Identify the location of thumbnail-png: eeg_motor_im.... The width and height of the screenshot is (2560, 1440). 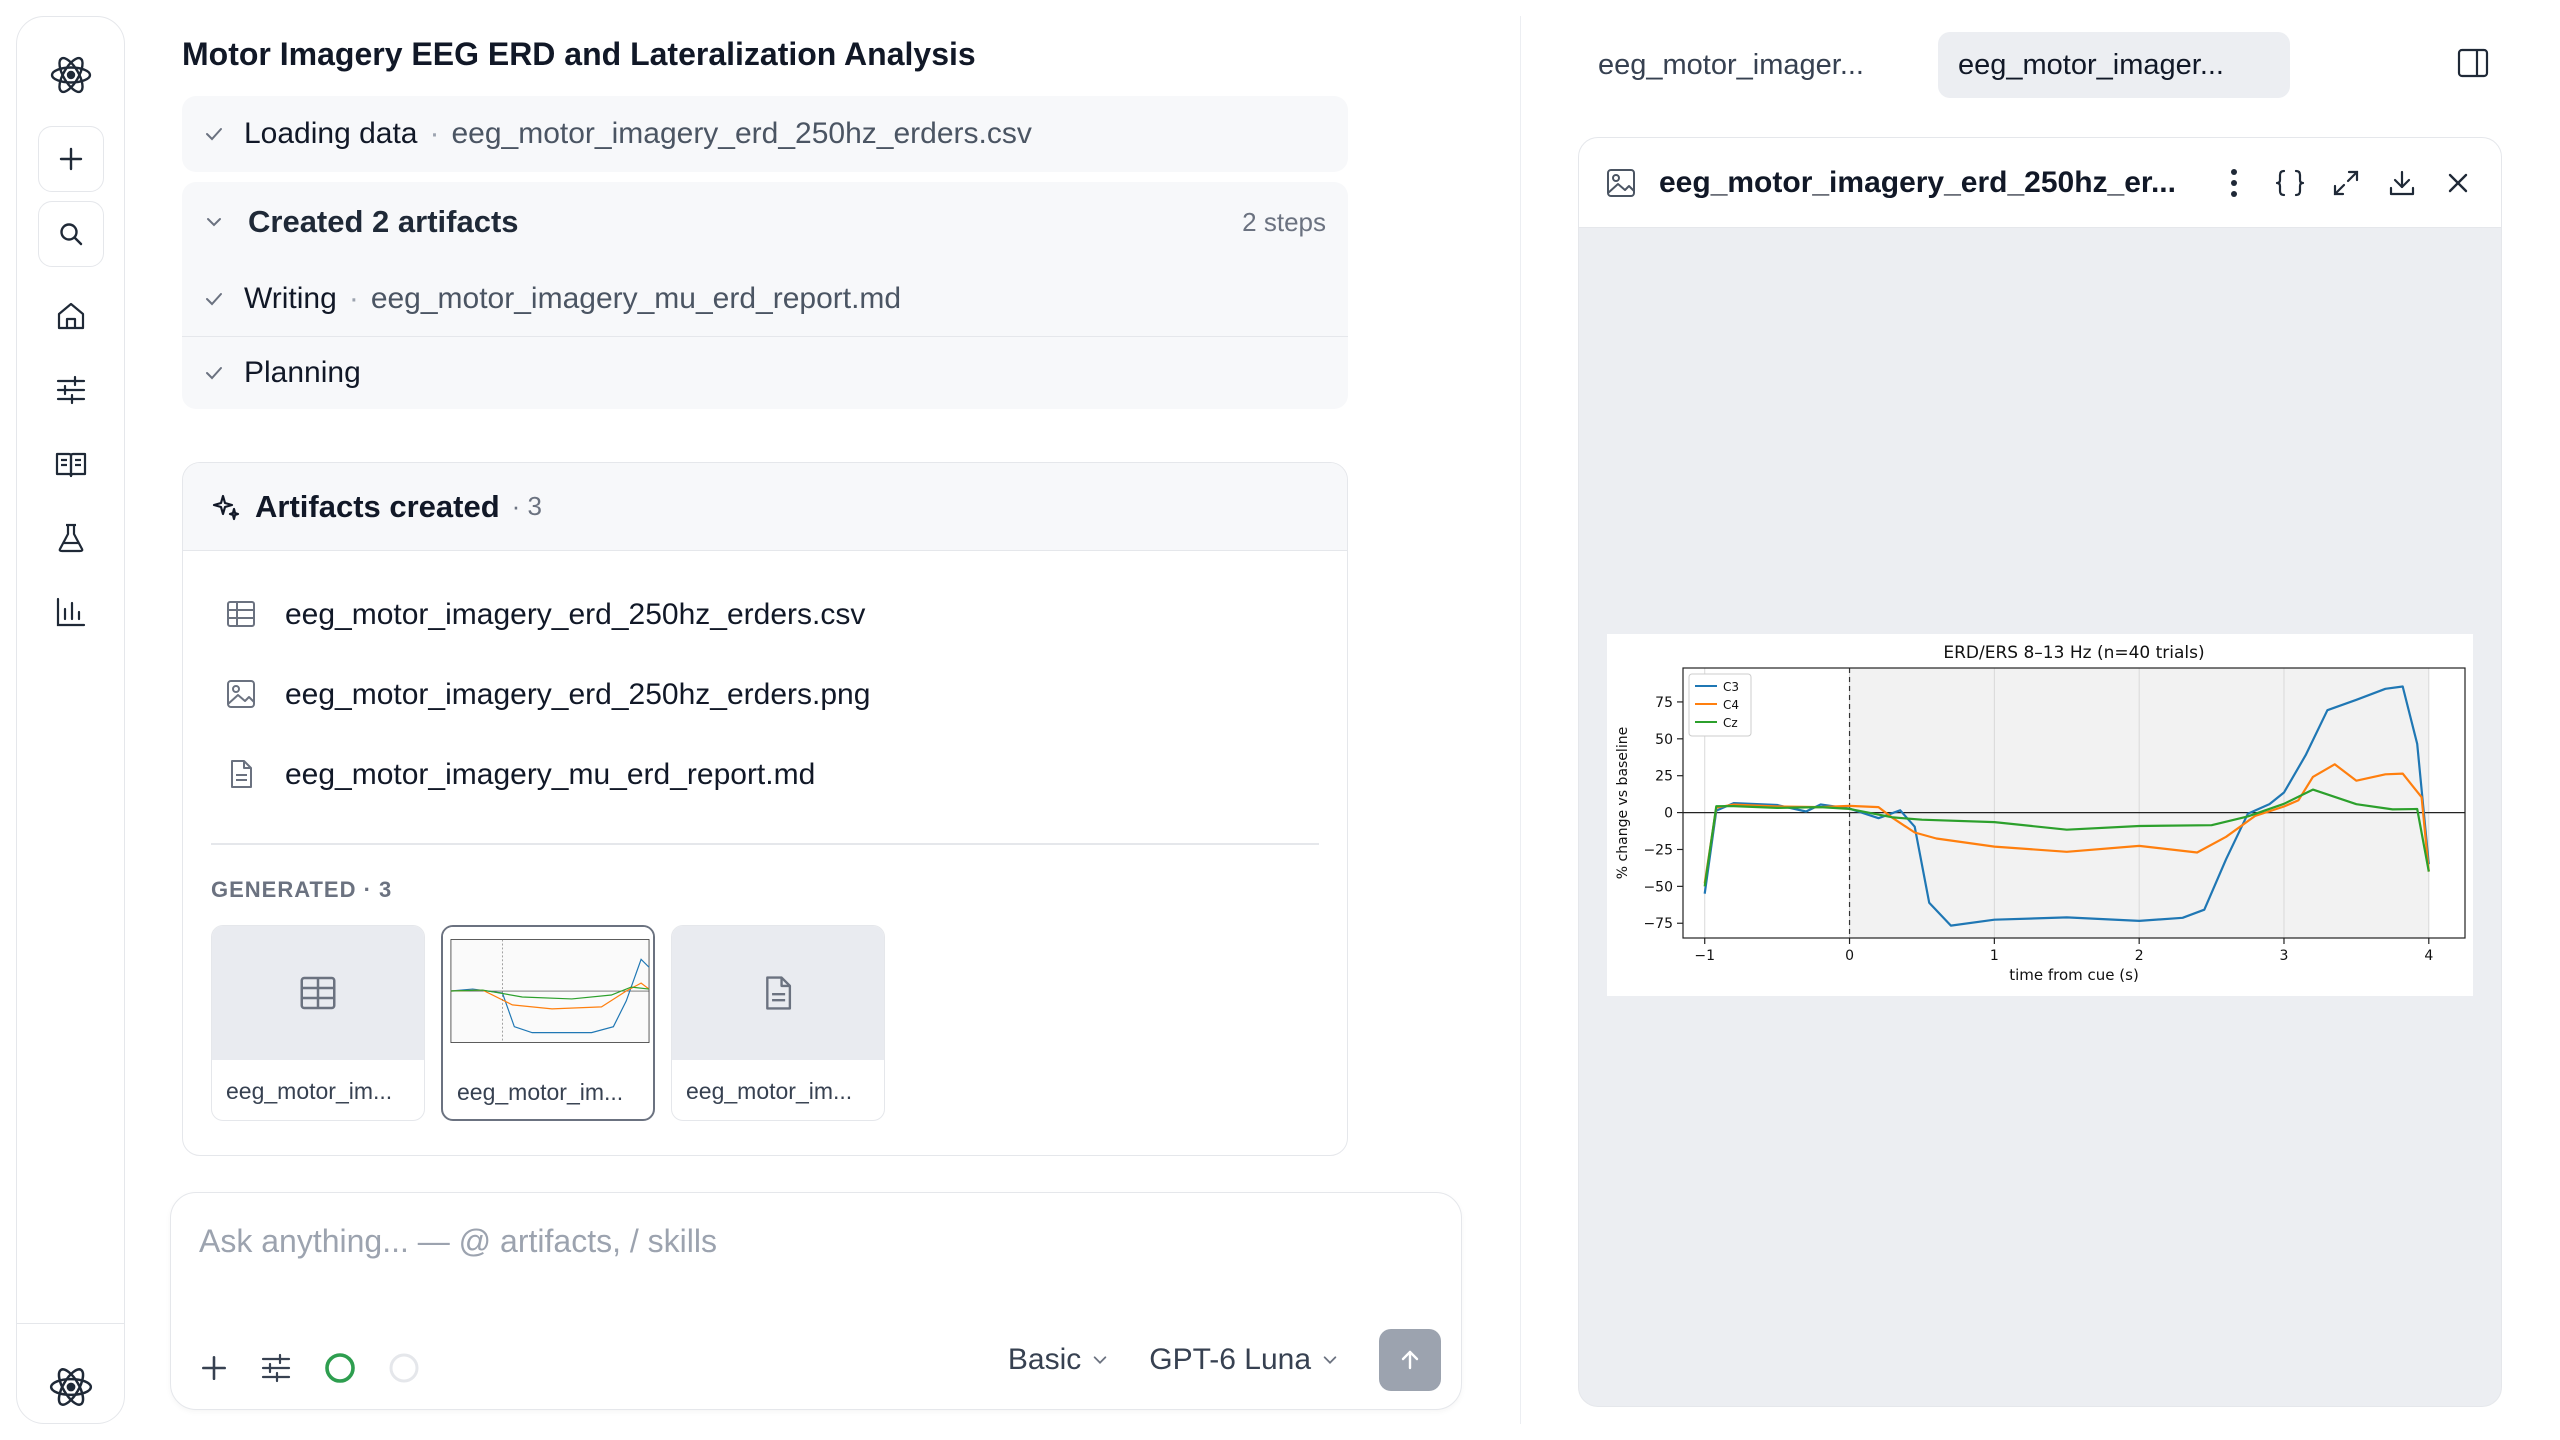
(548, 1023).